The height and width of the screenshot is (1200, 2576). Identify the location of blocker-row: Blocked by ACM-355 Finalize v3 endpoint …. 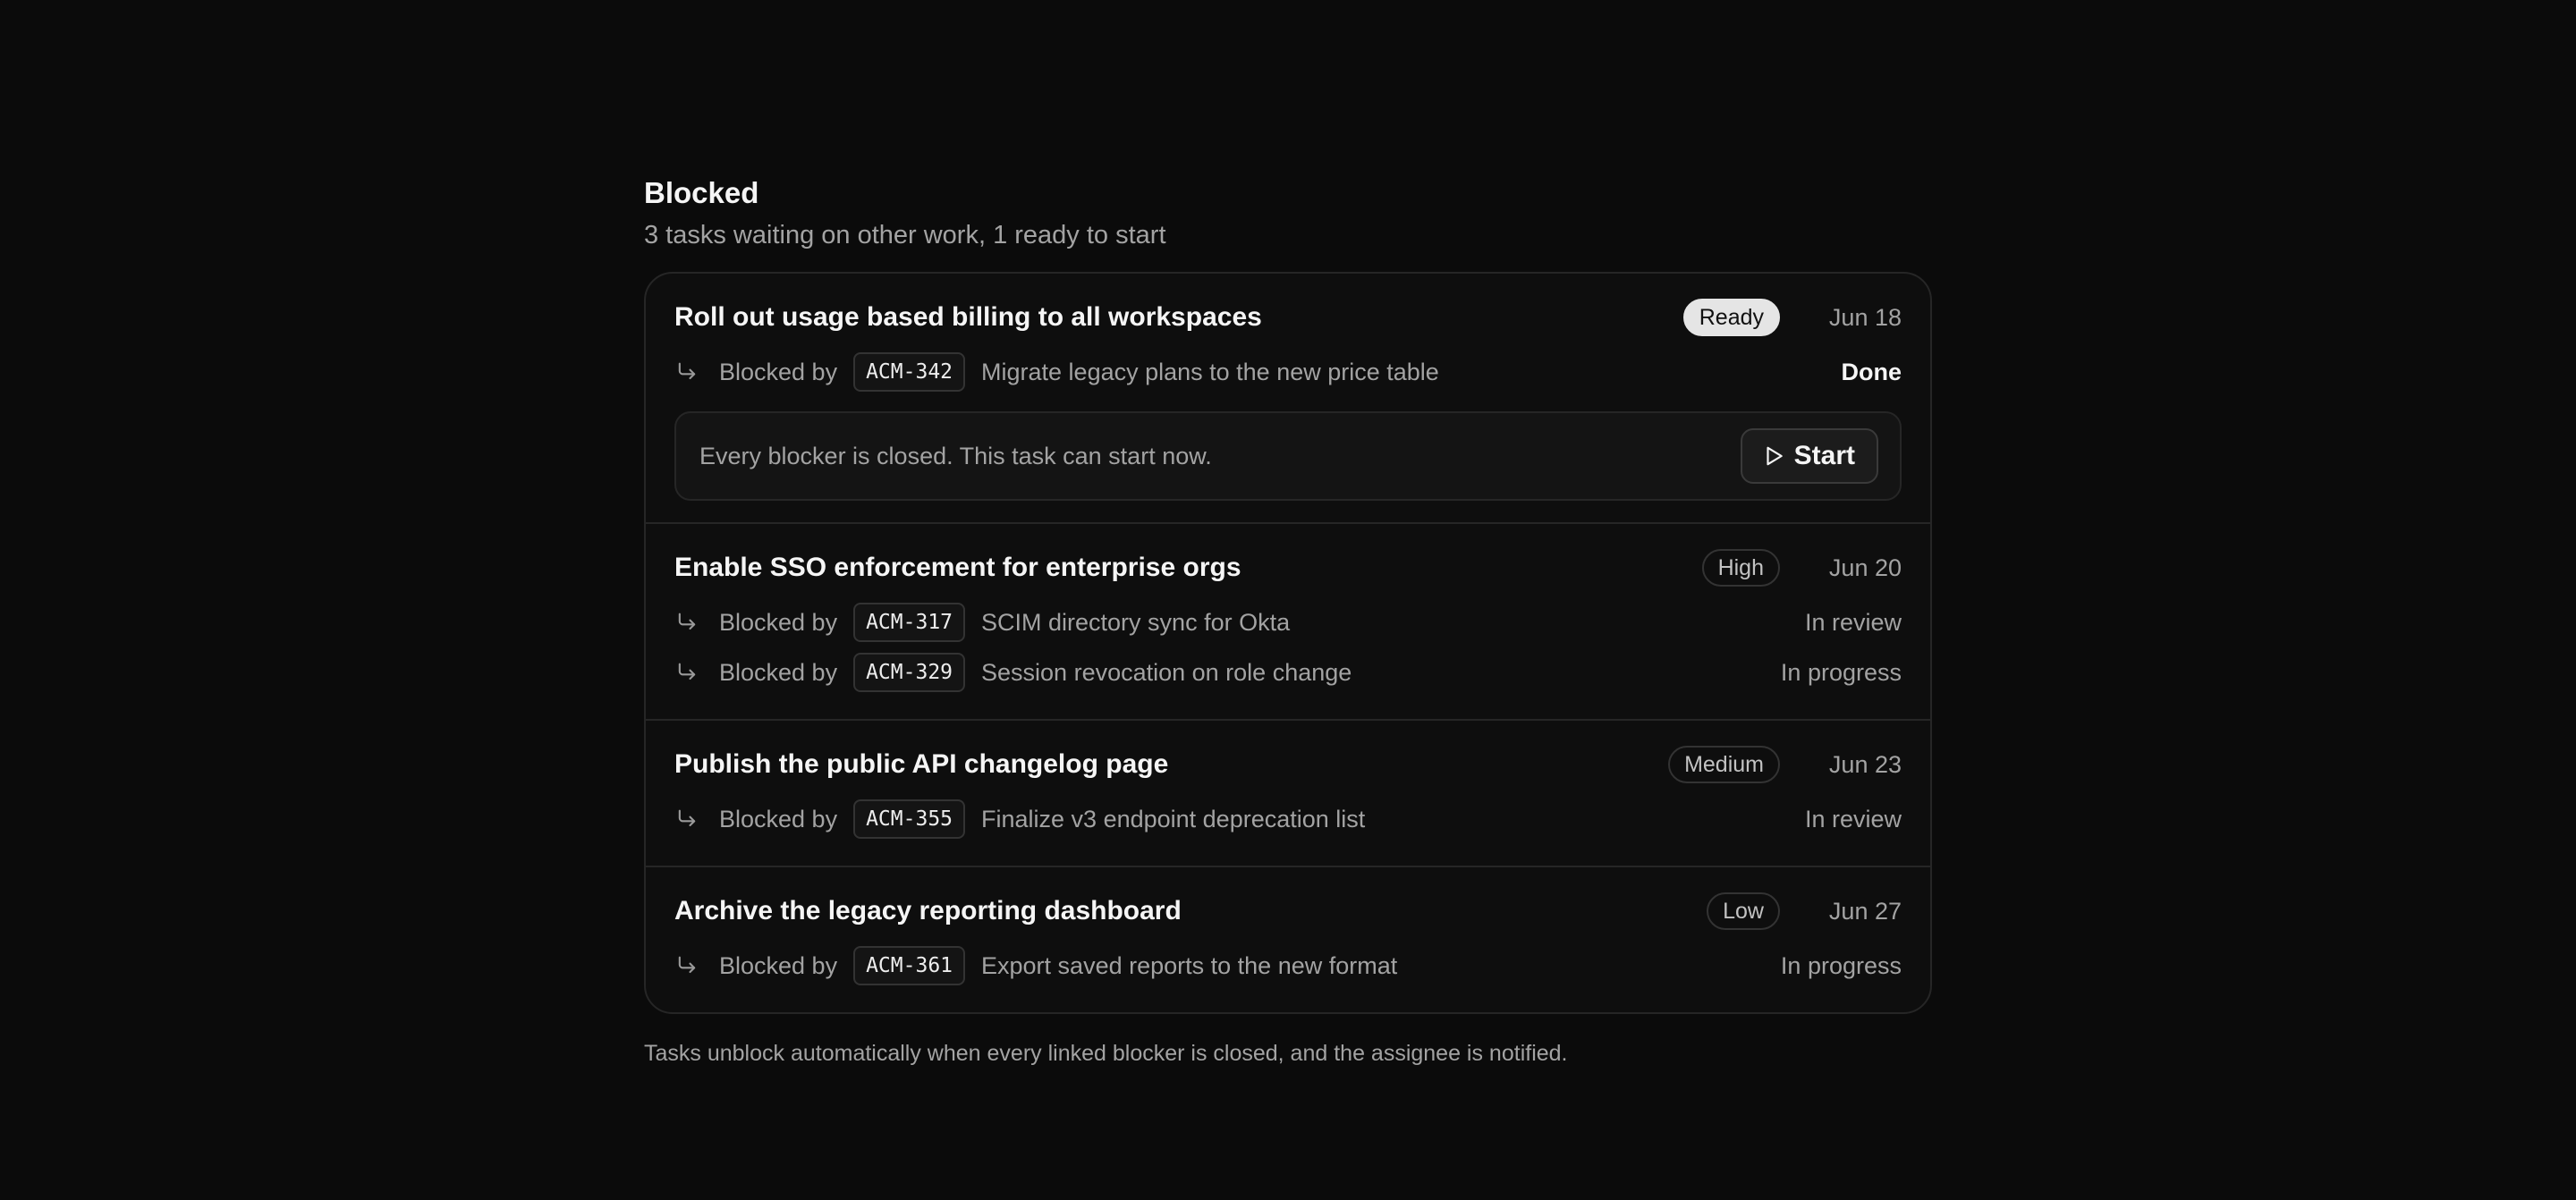
(1288, 819).